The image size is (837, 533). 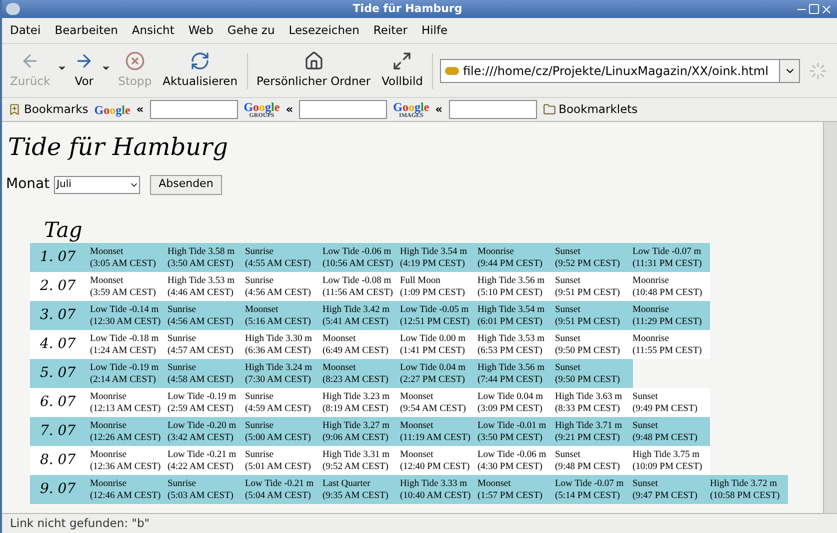 What do you see at coordinates (278, 264) in the screenshot?
I see `event-time: (4:55 AM CEST)` at bounding box center [278, 264].